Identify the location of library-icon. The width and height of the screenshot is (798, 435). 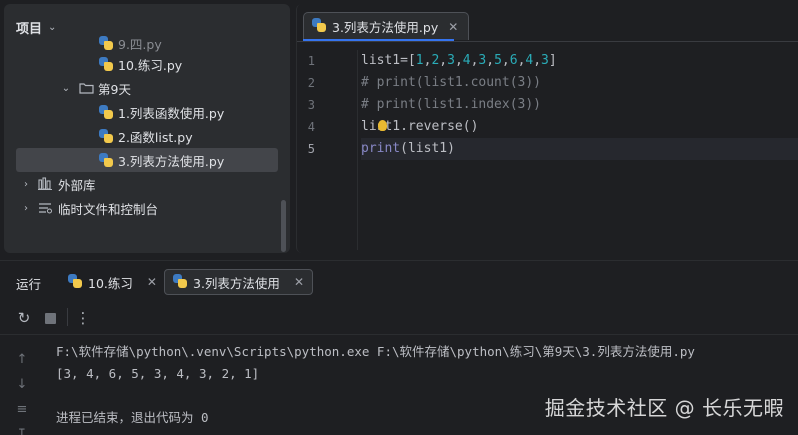
(46, 185).